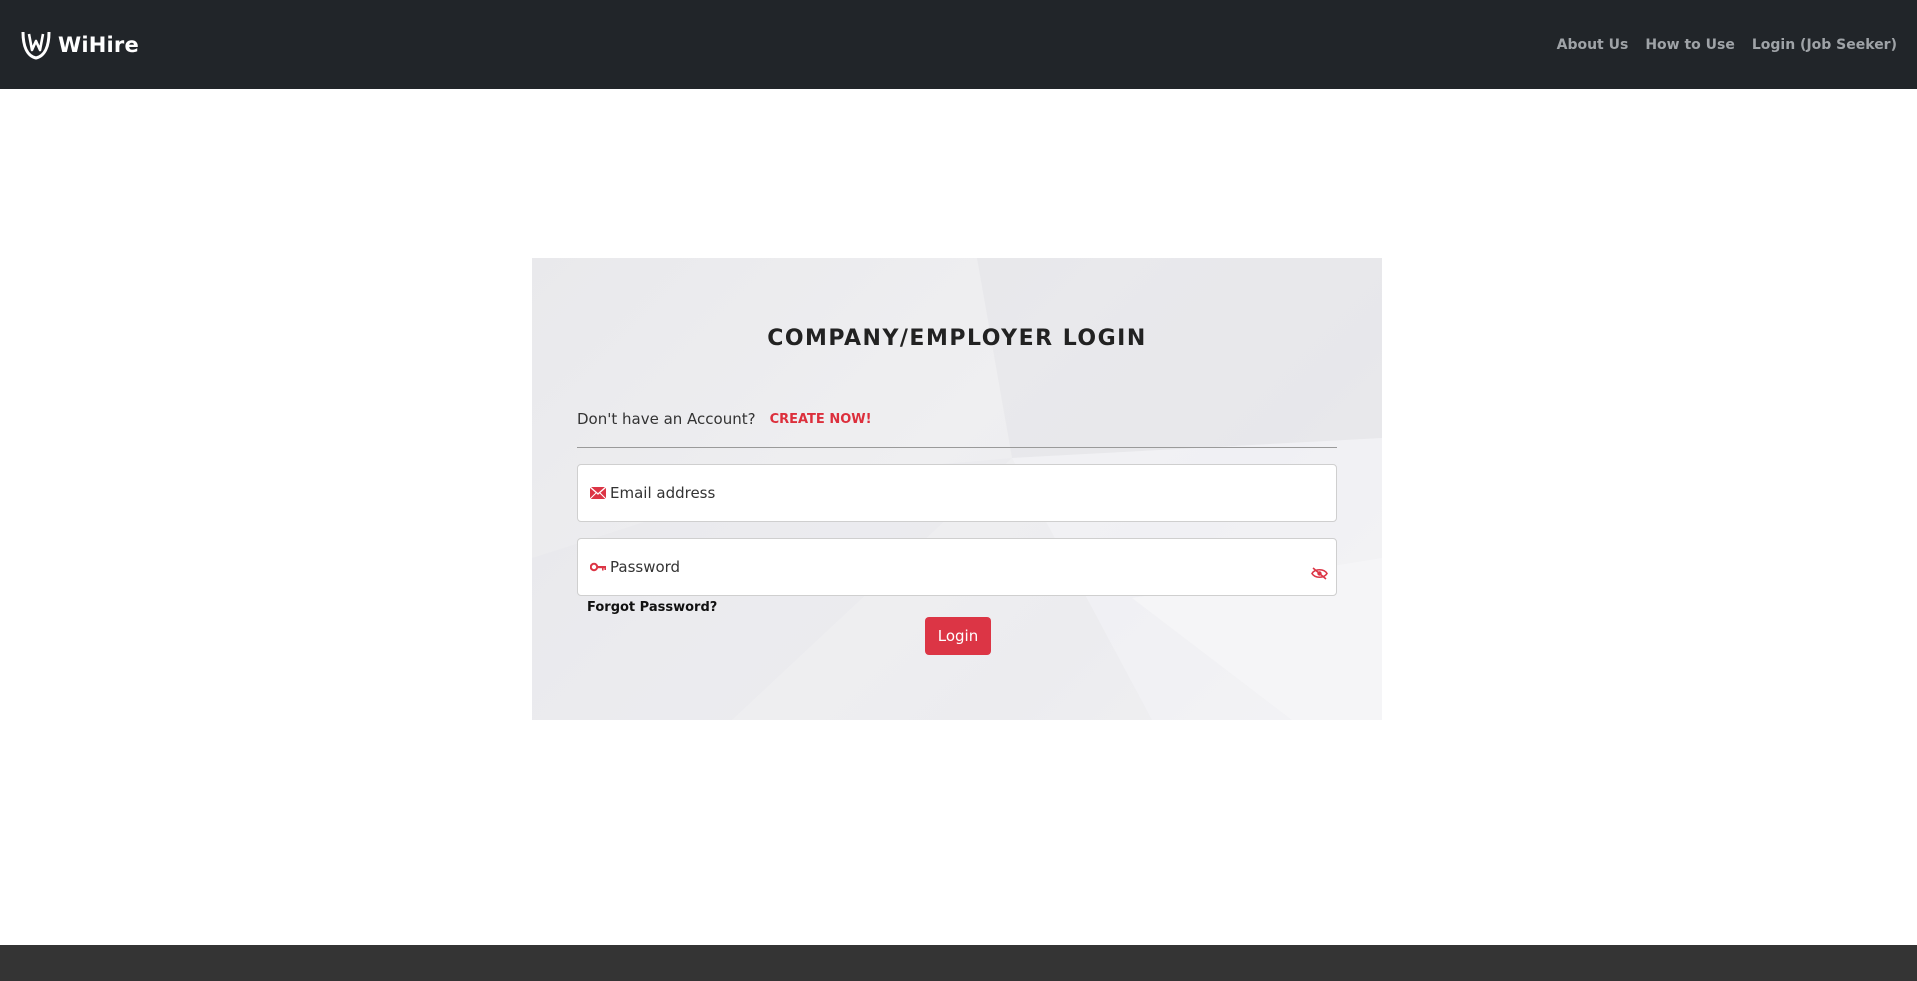 Image resolution: width=1917 pixels, height=981 pixels. I want to click on envelope-icon, so click(598, 493).